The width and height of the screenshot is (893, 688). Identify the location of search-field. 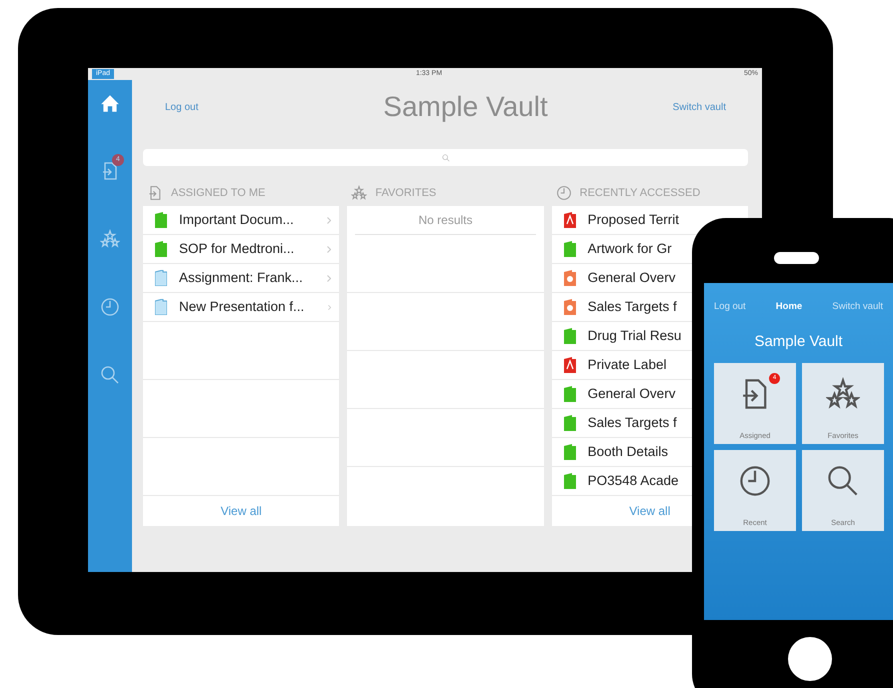
(445, 157).